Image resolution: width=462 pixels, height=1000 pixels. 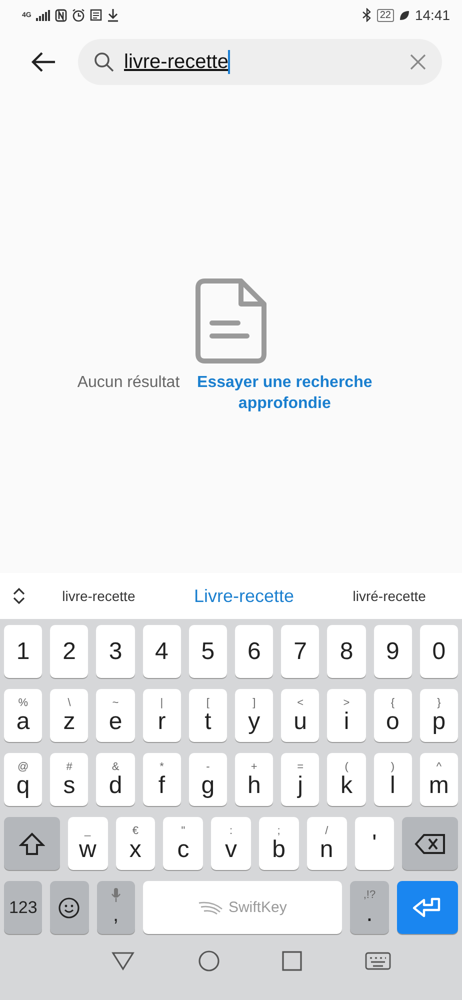 I want to click on enter-key, so click(x=427, y=907).